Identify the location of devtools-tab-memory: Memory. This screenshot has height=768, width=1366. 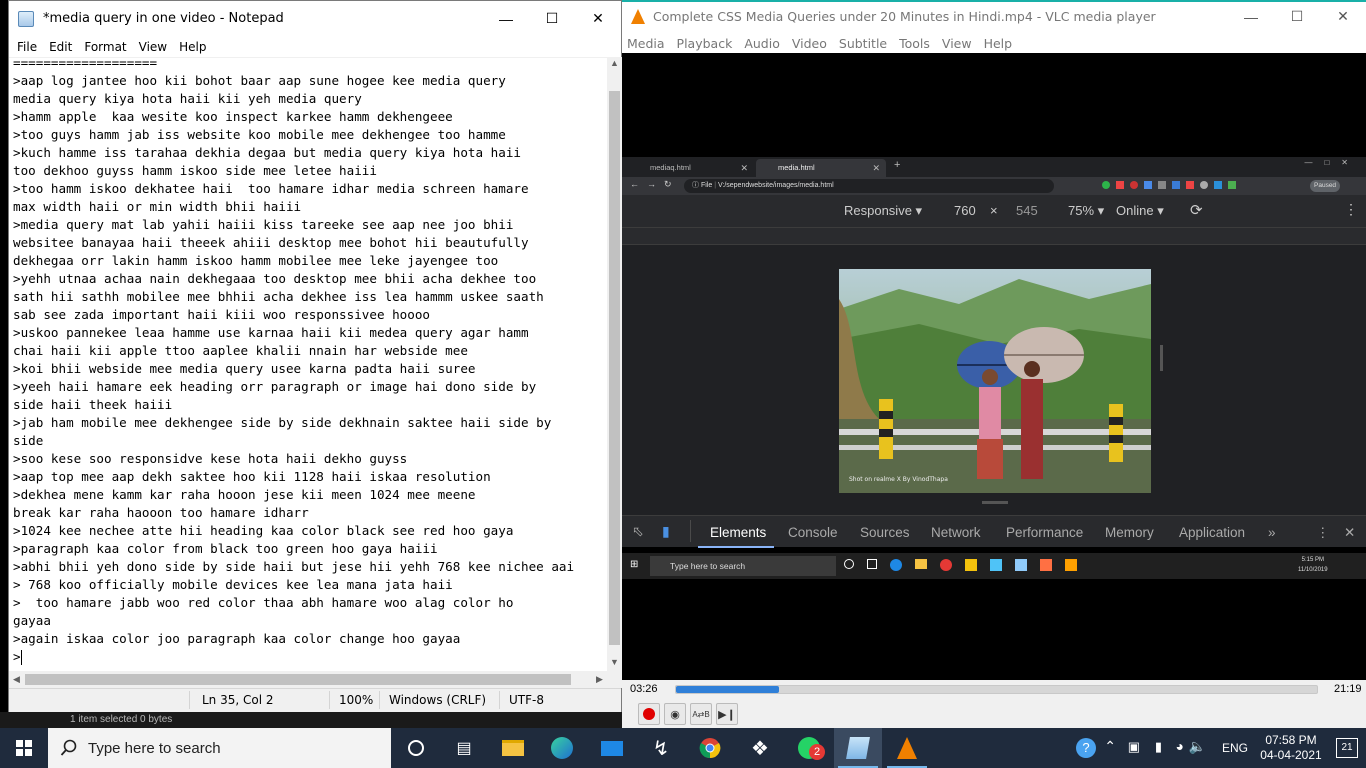
(1129, 532).